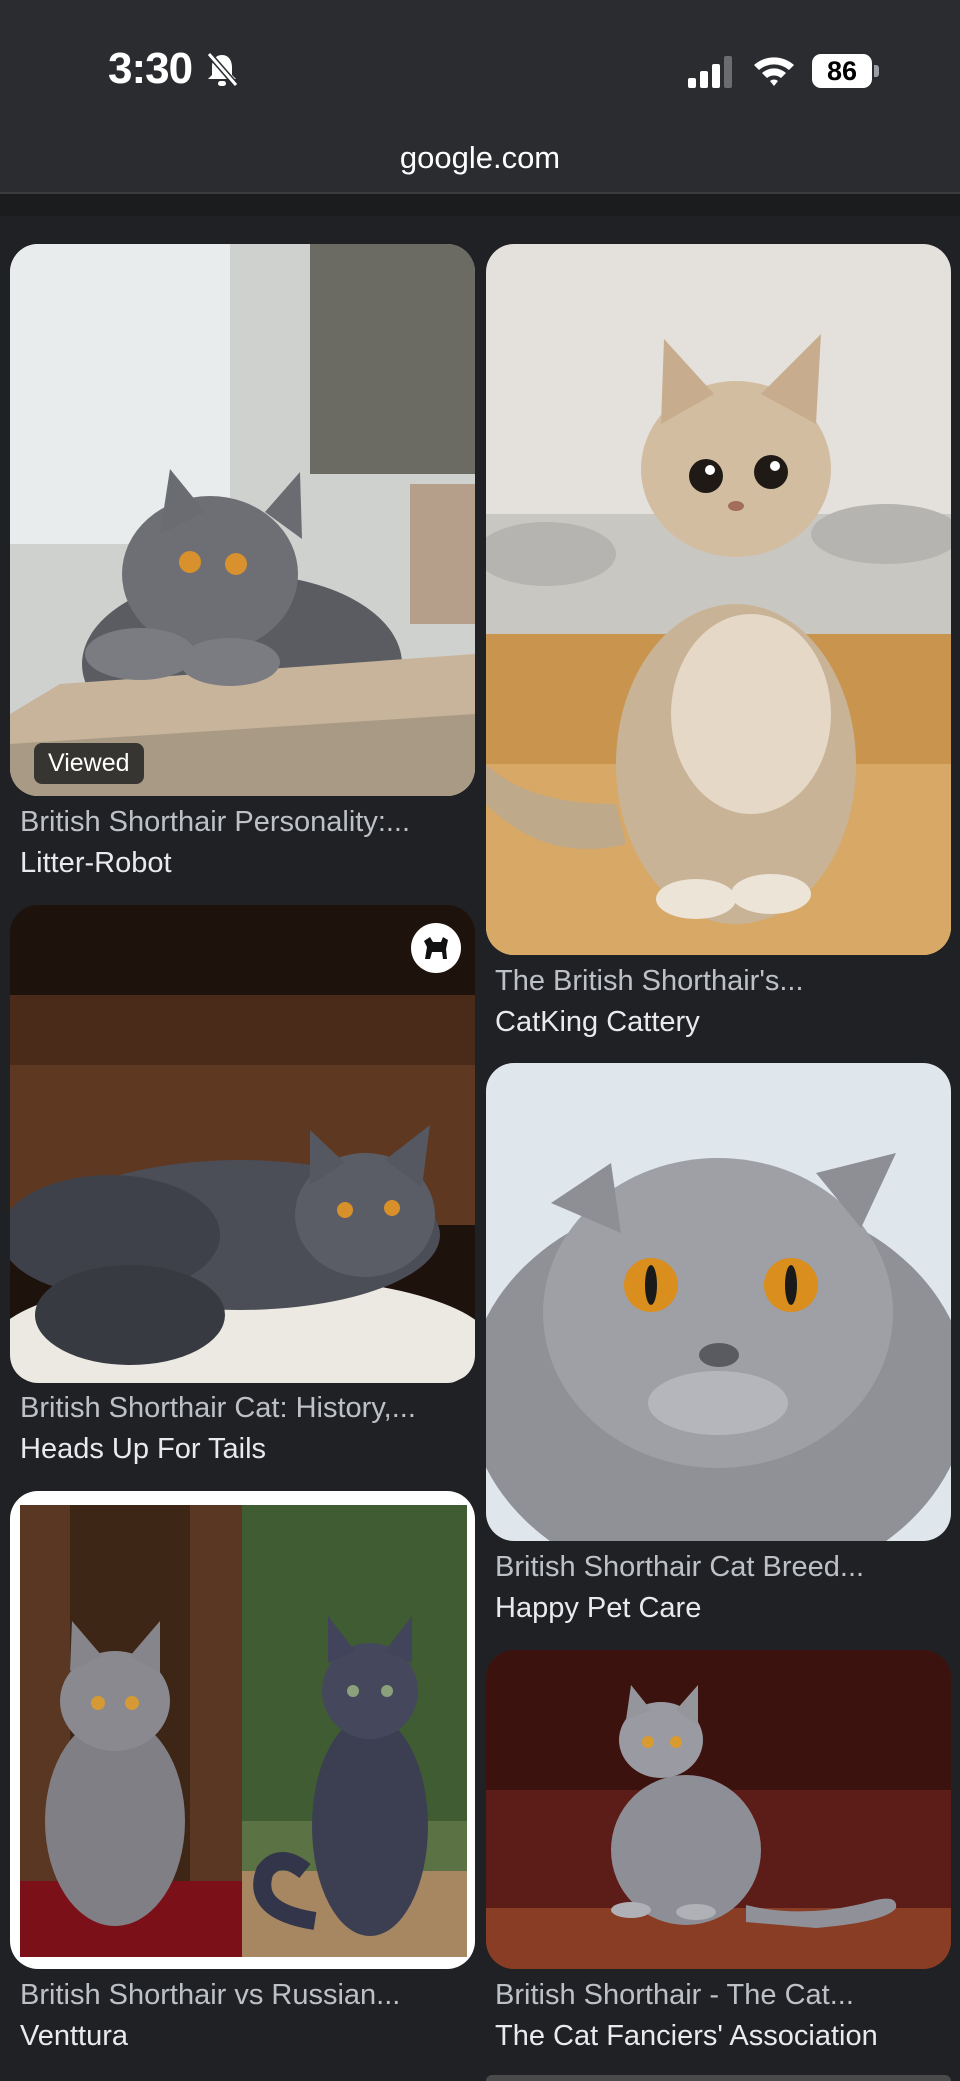 This screenshot has width=960, height=2081. Describe the element at coordinates (436, 948) in the screenshot. I see `dog-icon` at that location.